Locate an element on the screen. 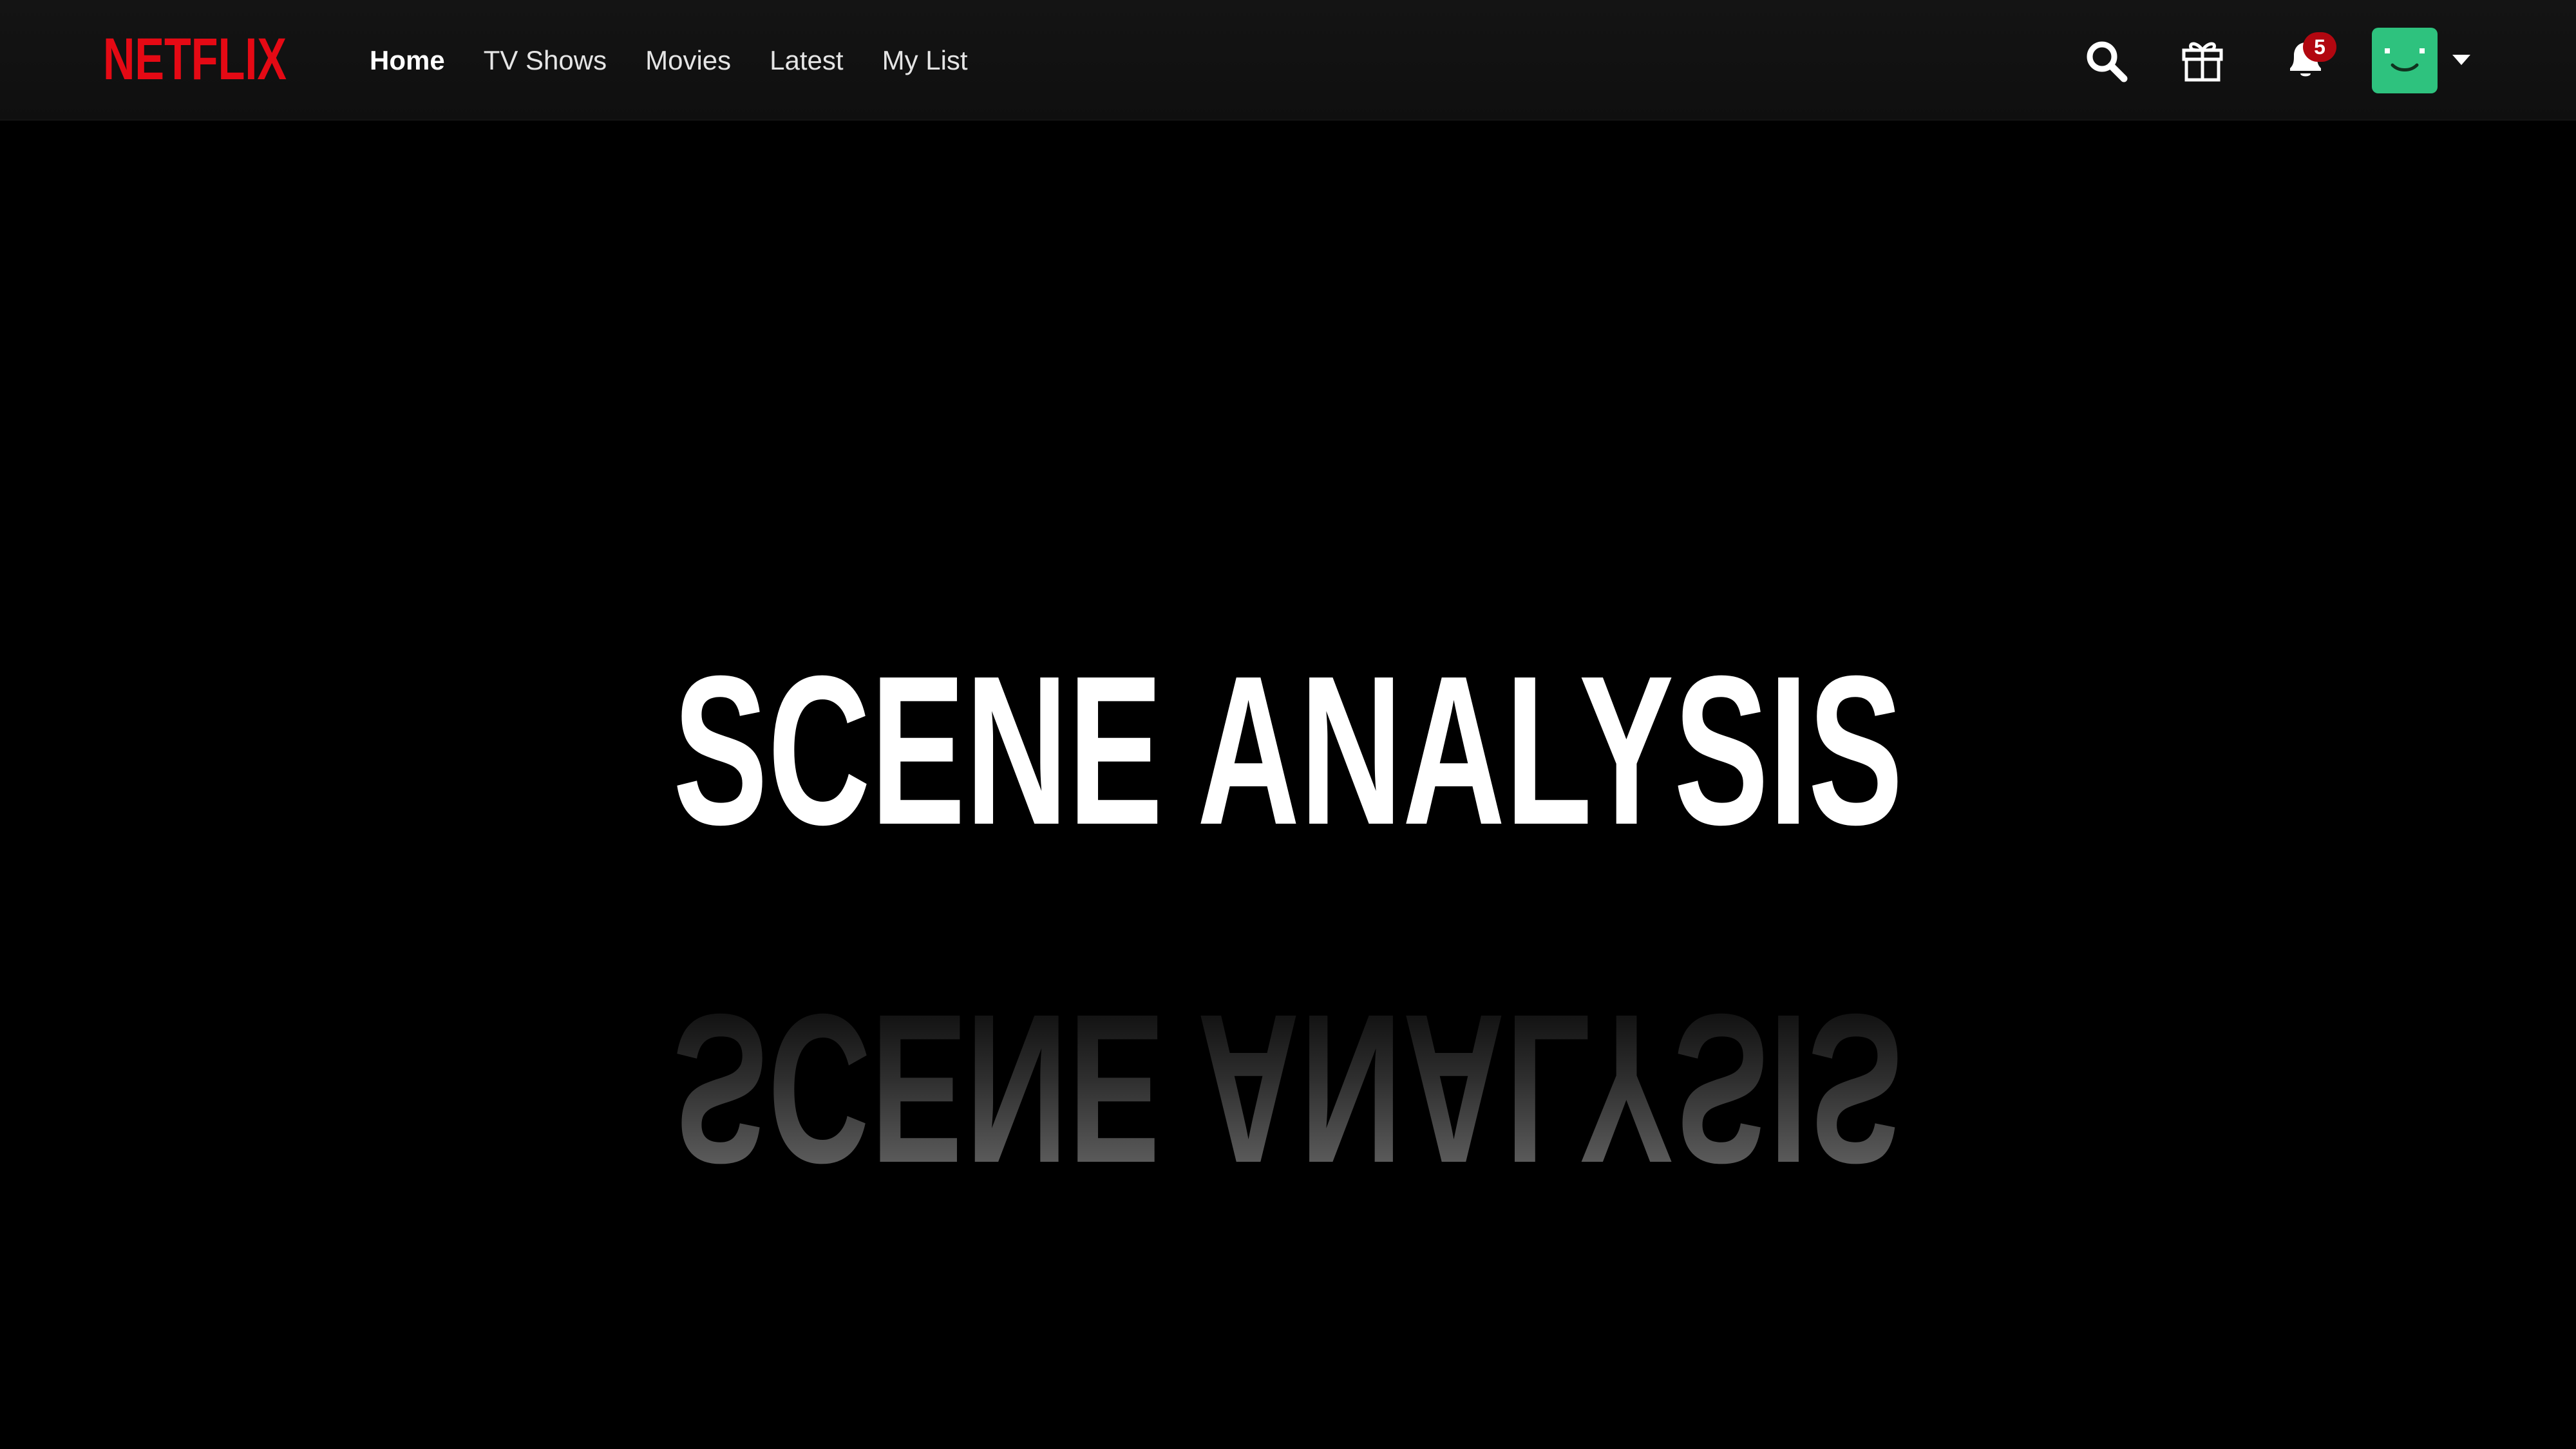  nav-link-movies: Movies is located at coordinates (688, 60).